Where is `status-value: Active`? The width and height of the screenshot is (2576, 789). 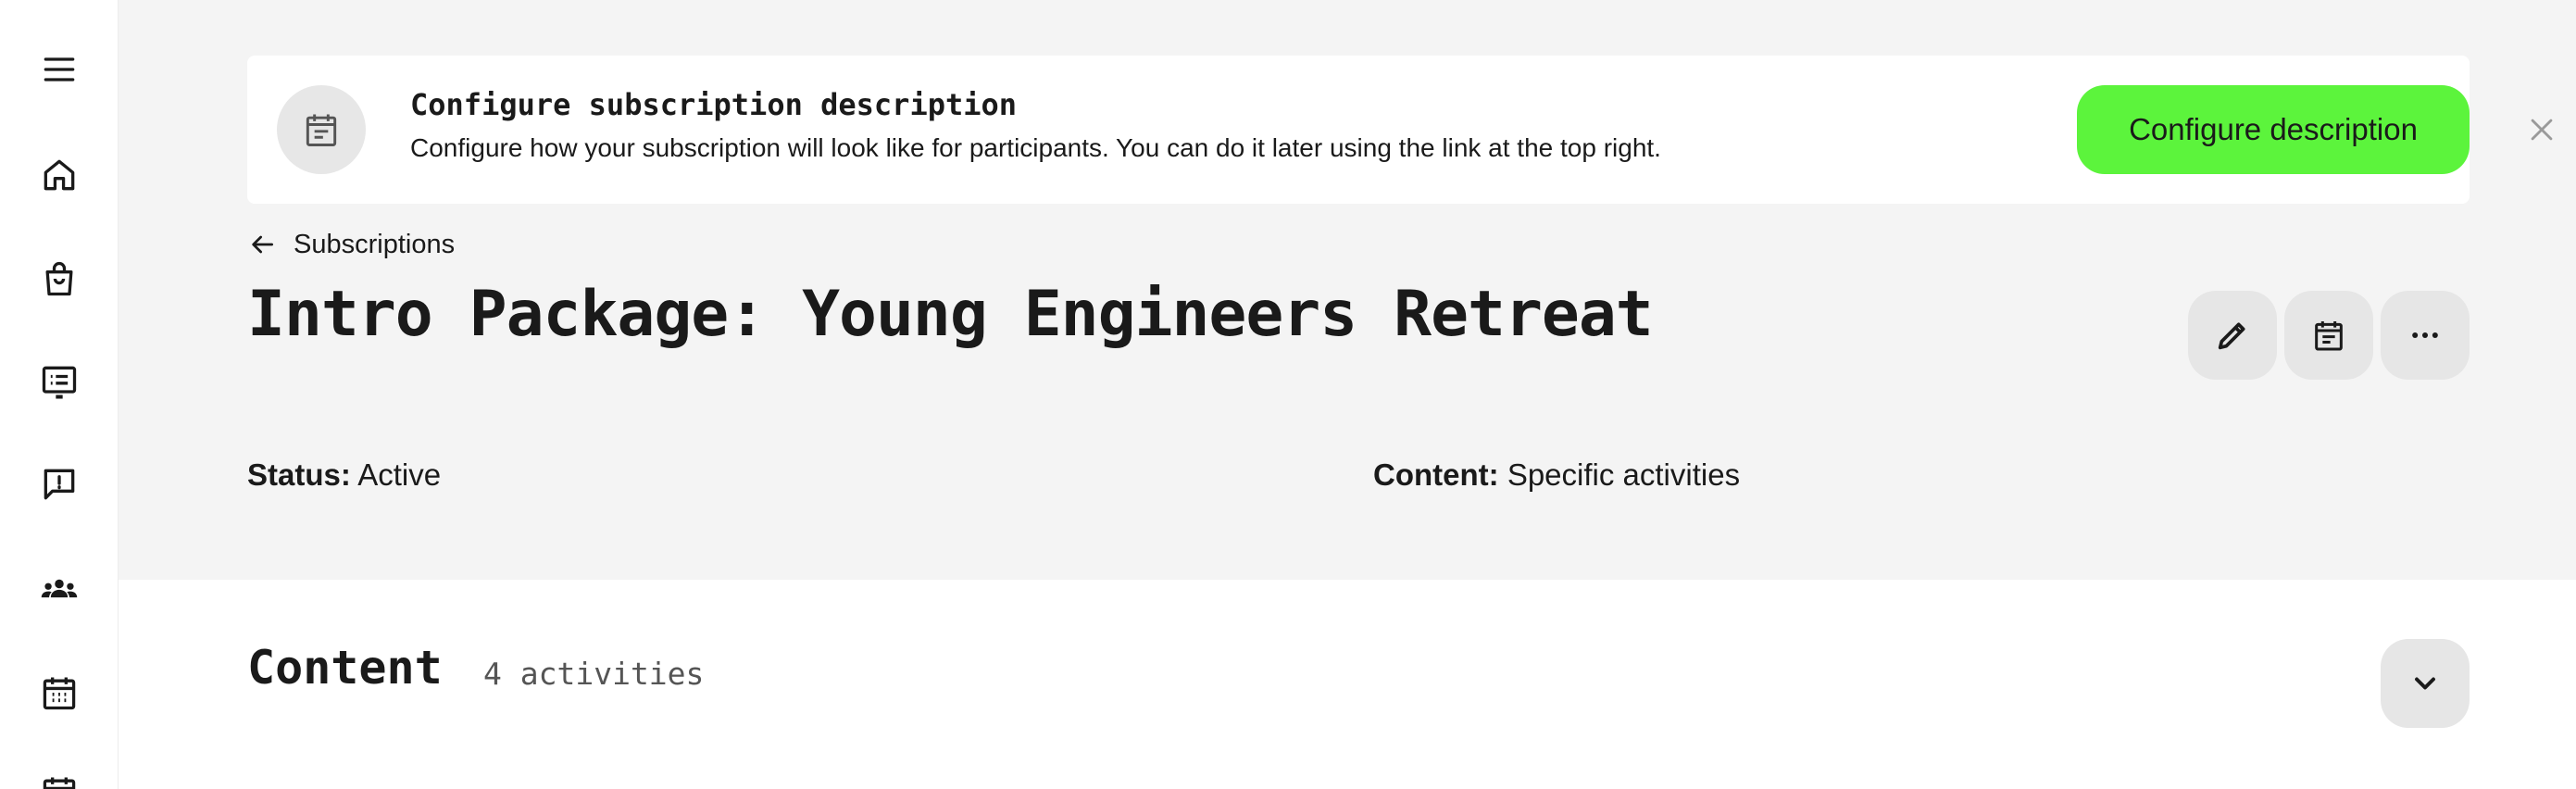 status-value: Active is located at coordinates (399, 474).